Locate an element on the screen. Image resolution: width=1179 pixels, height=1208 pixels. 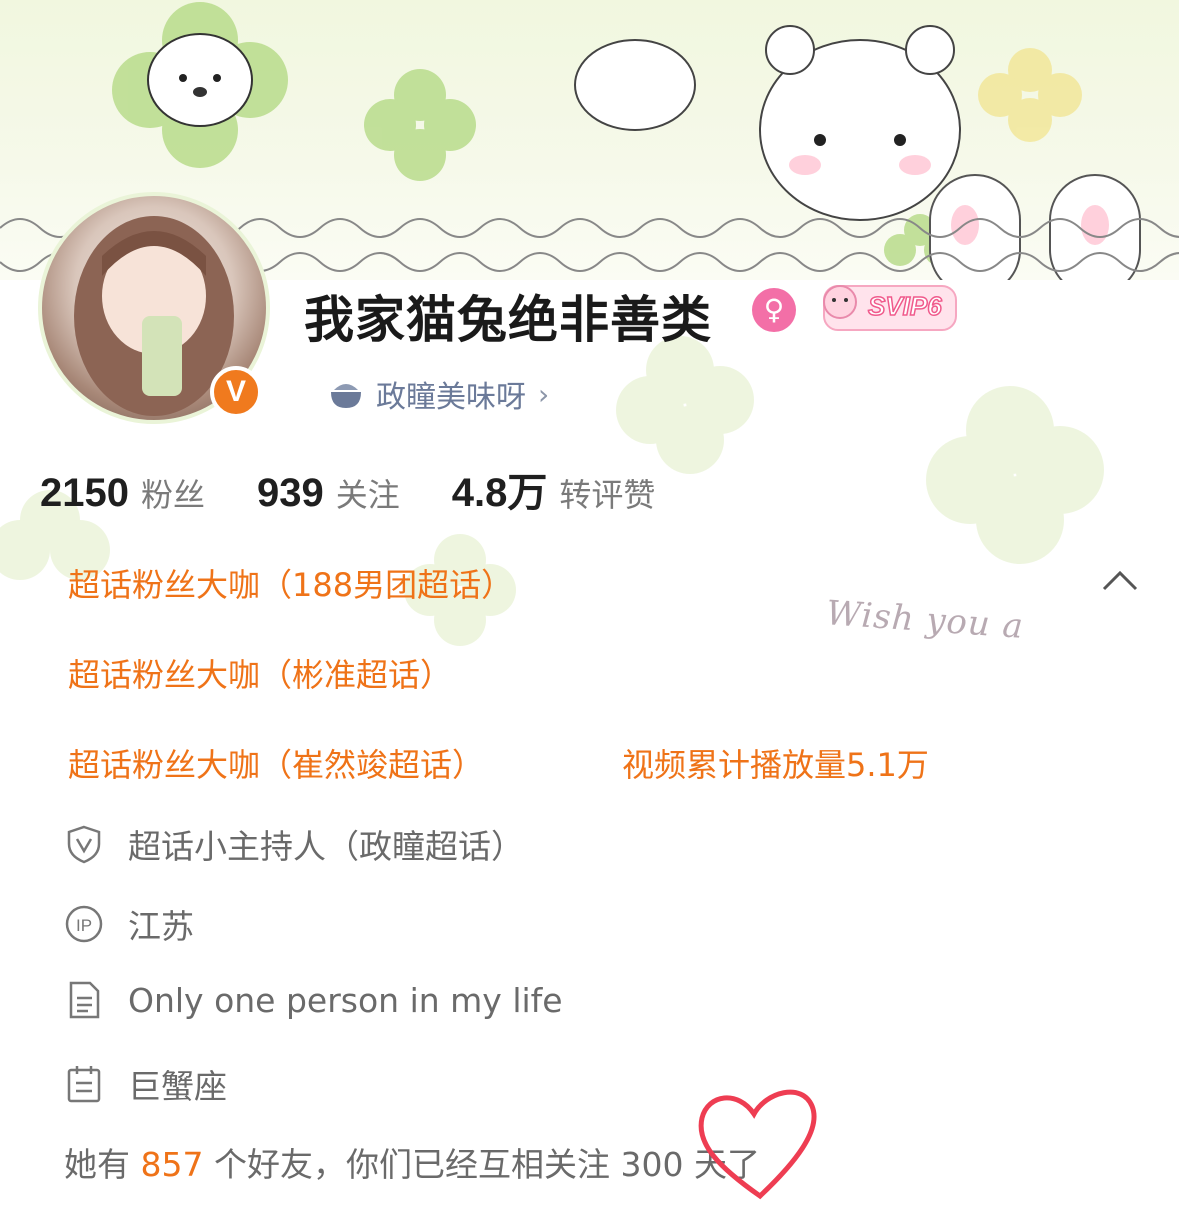
svg-text: IP is located at coordinates (84, 925).